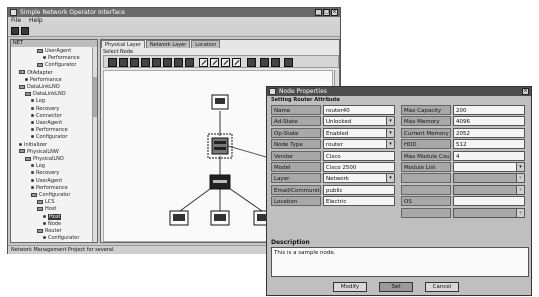 This screenshot has height=297, width=539. I want to click on scroll-thumb, so click(95, 97).